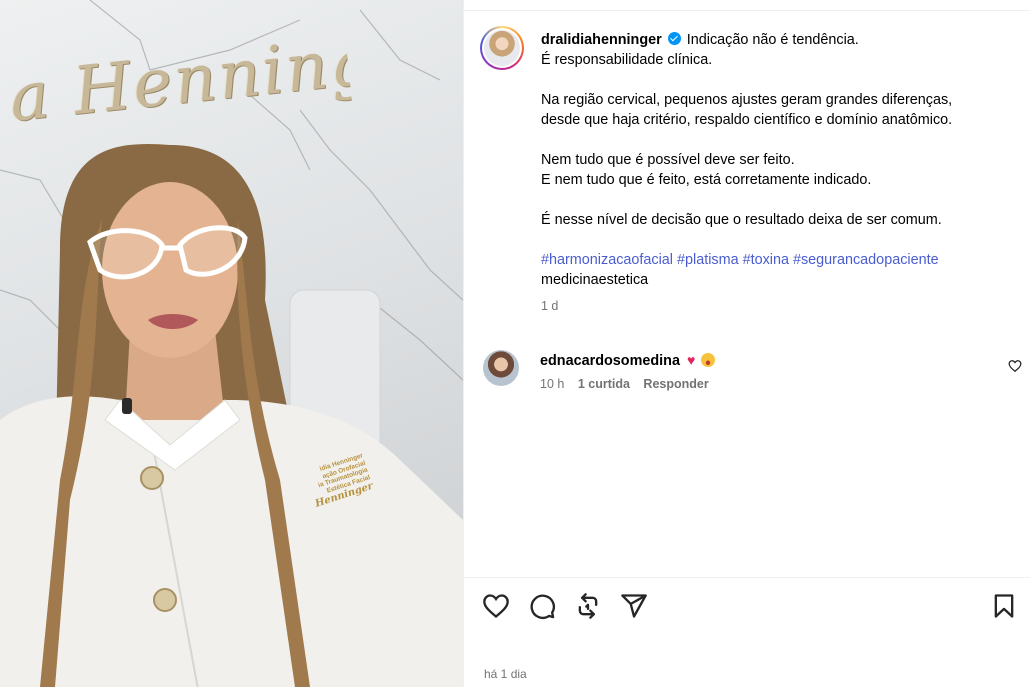 The image size is (1030, 687). I want to click on bookmark-icon, so click(1004, 606).